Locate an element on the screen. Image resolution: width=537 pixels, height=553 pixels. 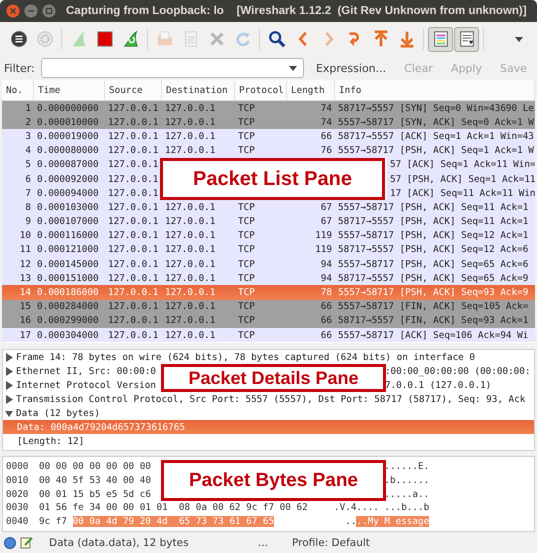
packet-time: 0.000103000 is located at coordinates (68, 207).